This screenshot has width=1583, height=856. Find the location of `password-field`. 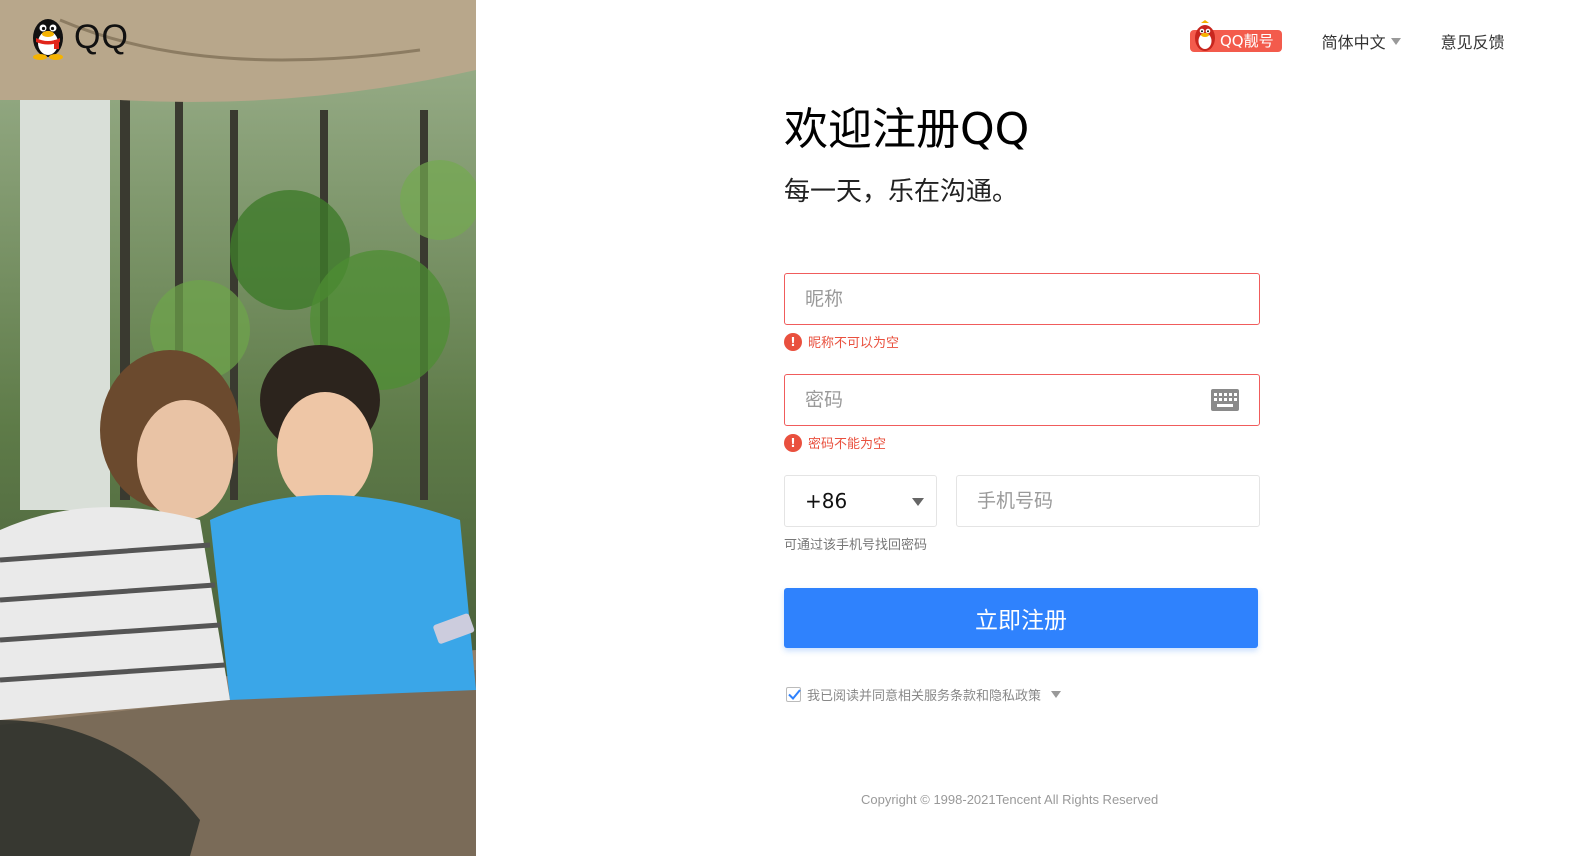

password-field is located at coordinates (1022, 400).